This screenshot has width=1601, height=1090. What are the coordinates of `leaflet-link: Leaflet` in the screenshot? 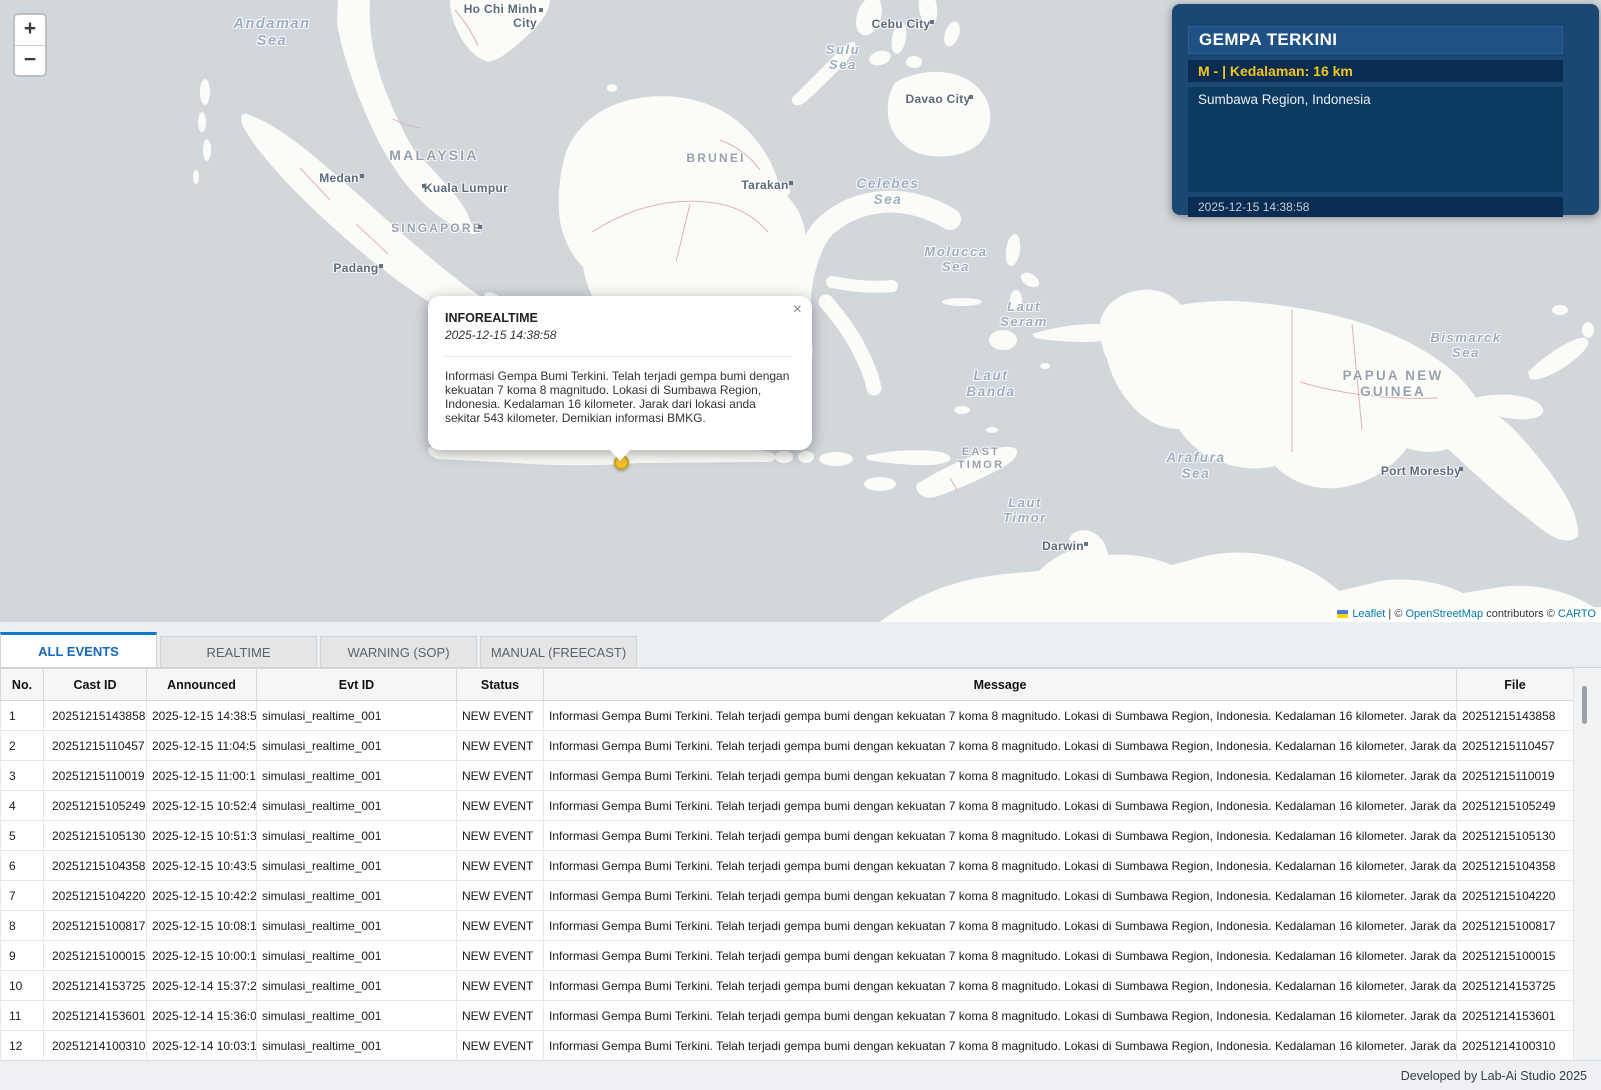 It's located at (1368, 614).